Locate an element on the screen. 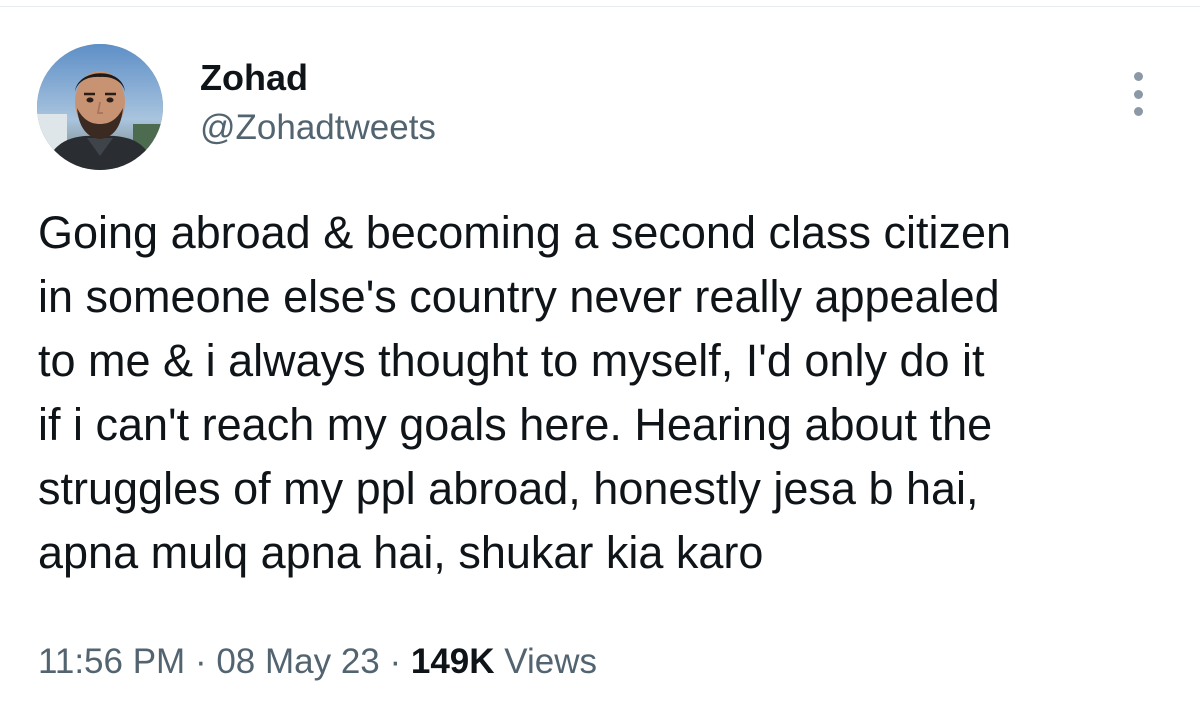 The image size is (1200, 724). tweet-metadata: 11:56 PM · 08 May 23 · 149K Views is located at coordinates (317, 662).